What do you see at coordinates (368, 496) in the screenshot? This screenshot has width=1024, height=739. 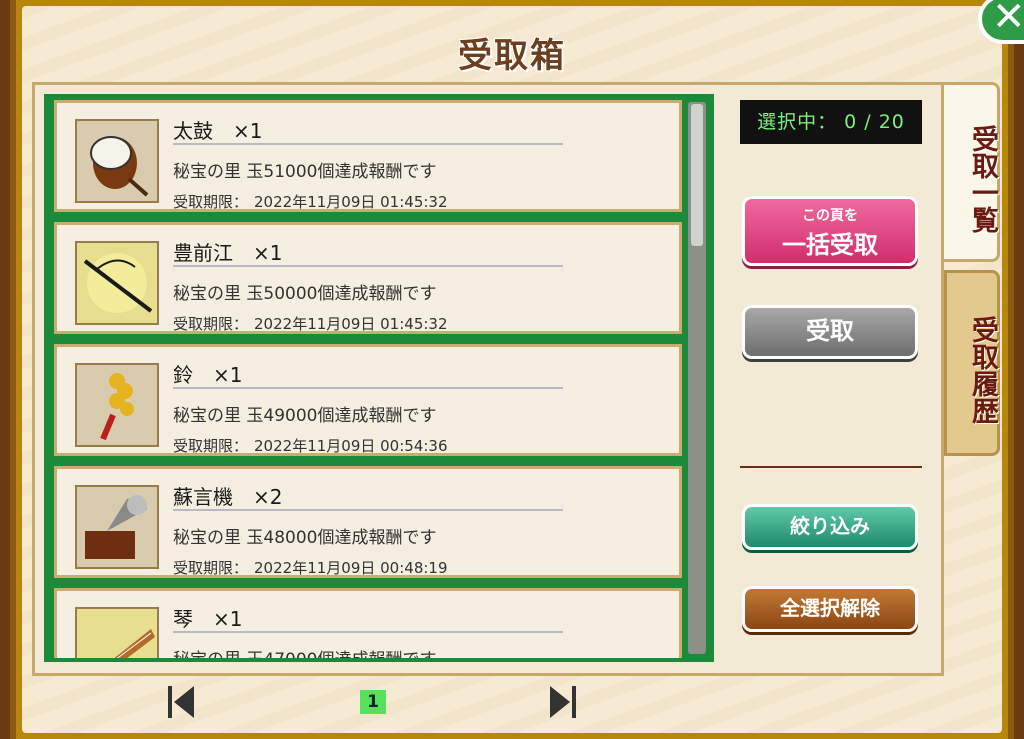 I see `item-name: 蘇言機 ×2` at bounding box center [368, 496].